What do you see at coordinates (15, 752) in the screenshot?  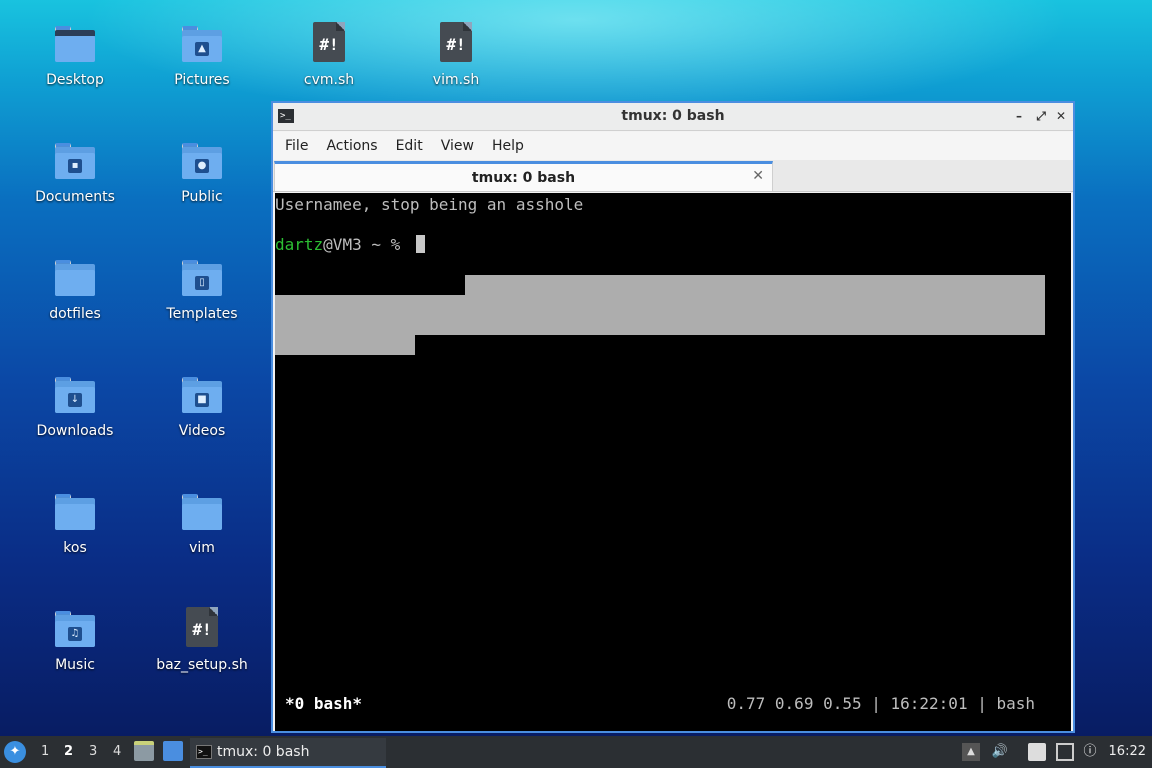 I see `start-menu-icon: ✦` at bounding box center [15, 752].